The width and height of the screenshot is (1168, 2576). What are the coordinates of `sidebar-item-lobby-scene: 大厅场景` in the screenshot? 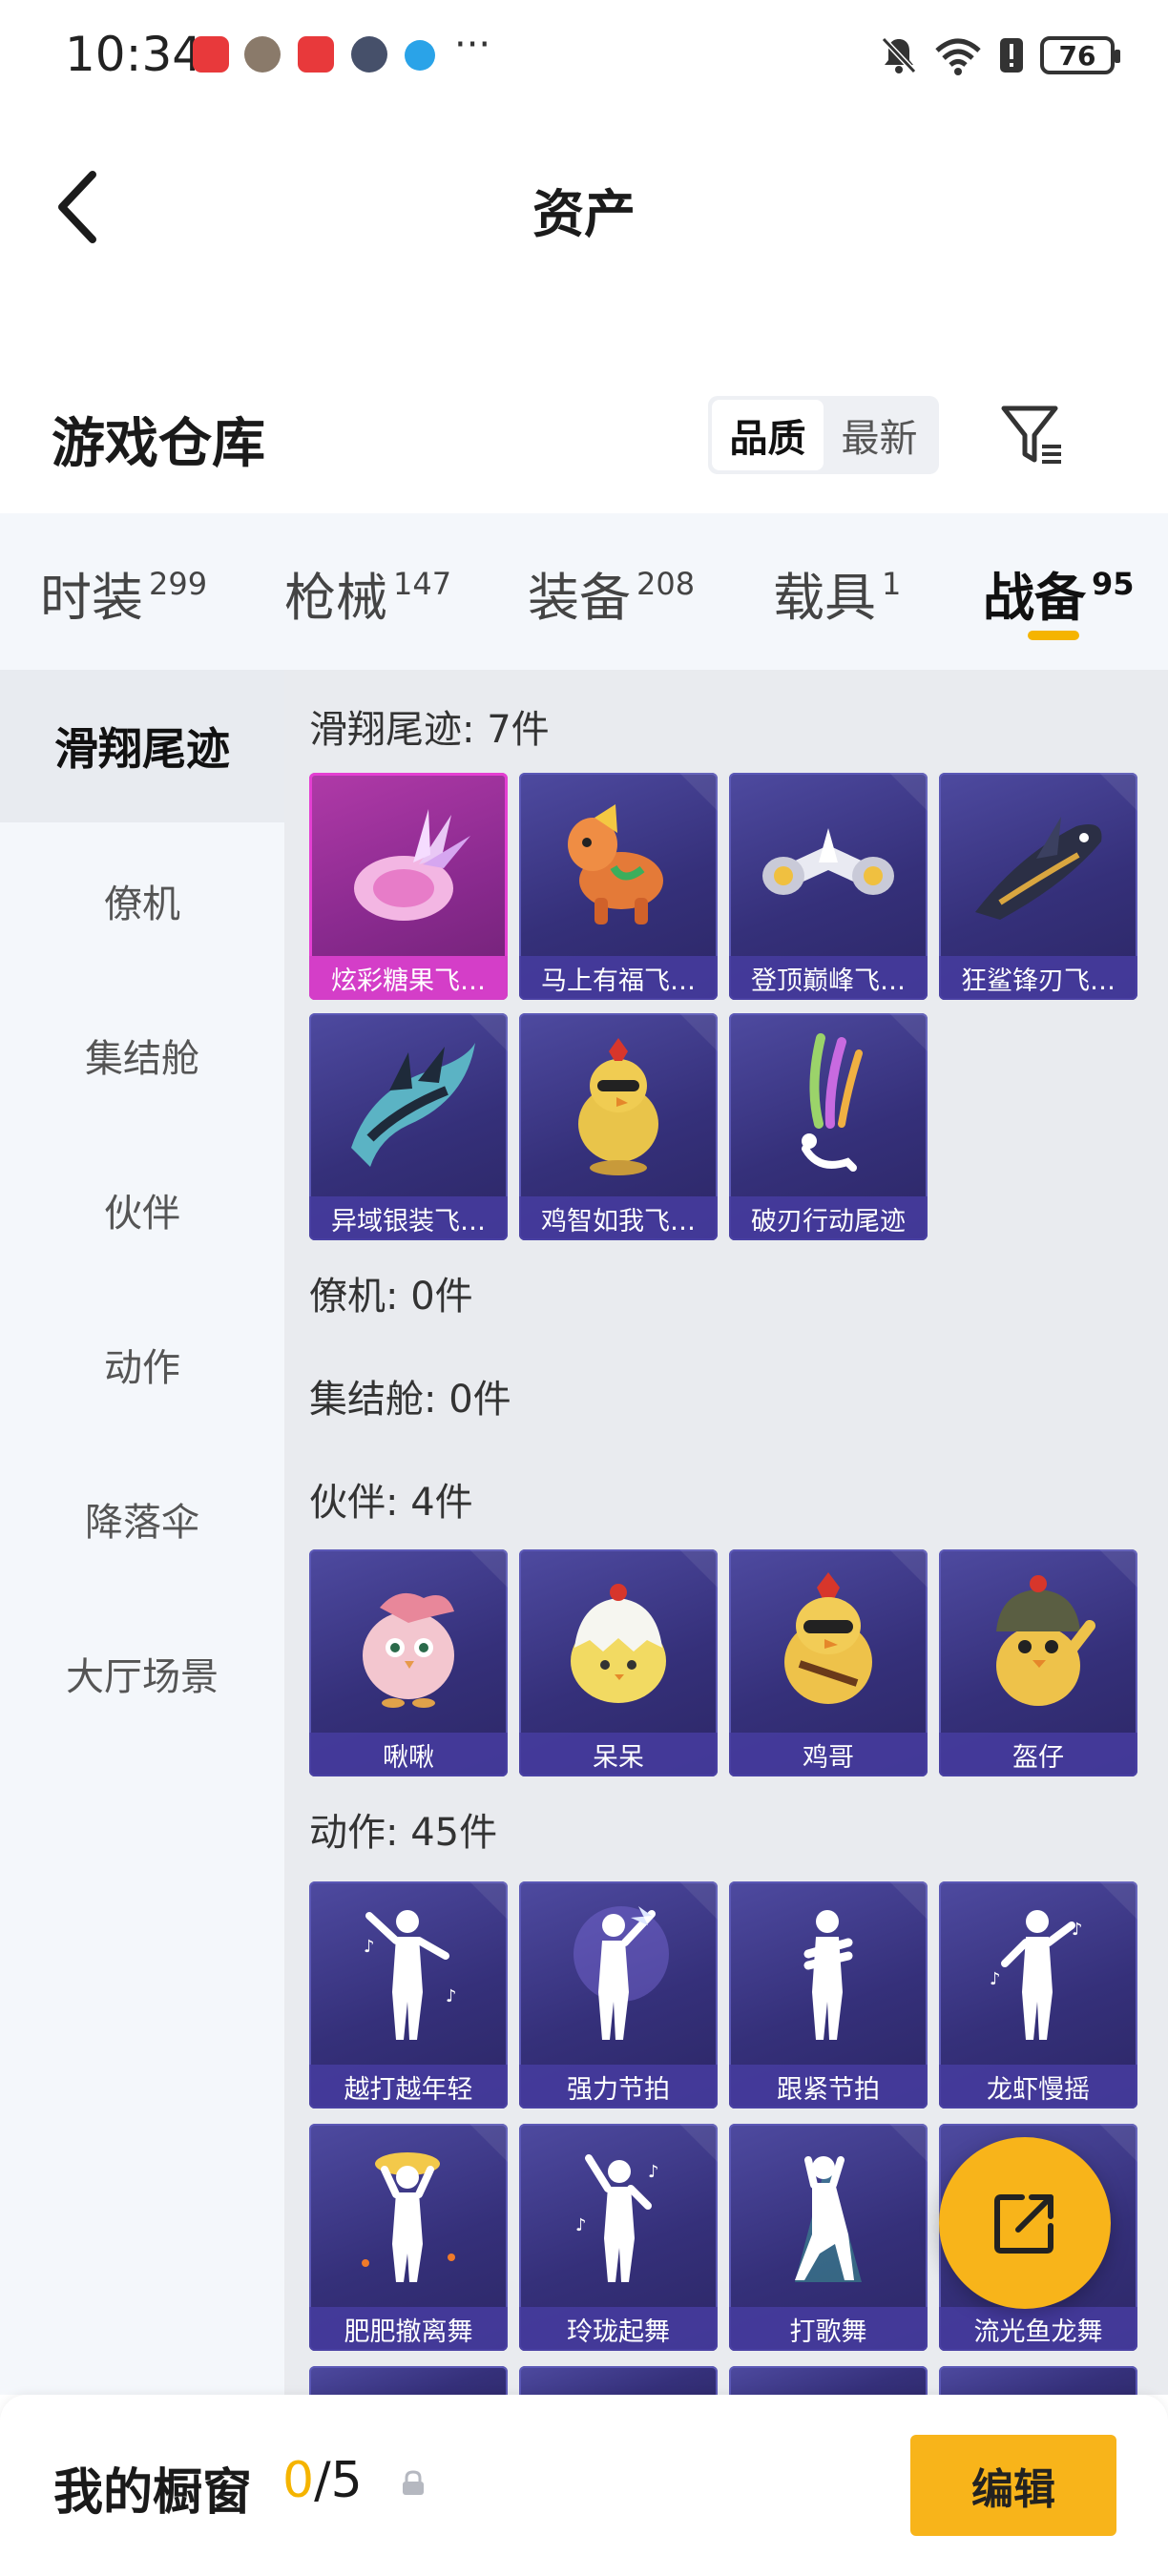 It's located at (142, 1673).